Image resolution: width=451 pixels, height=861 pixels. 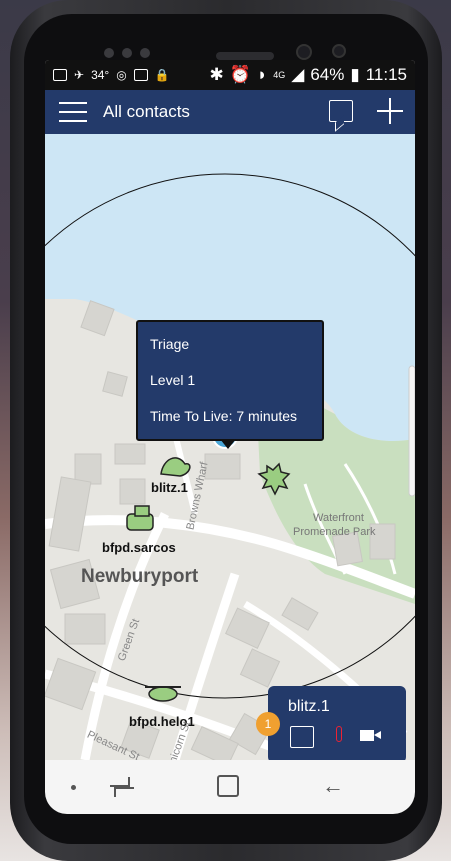 What do you see at coordinates (170, 344) in the screenshot?
I see `tooltip-title: Triage` at bounding box center [170, 344].